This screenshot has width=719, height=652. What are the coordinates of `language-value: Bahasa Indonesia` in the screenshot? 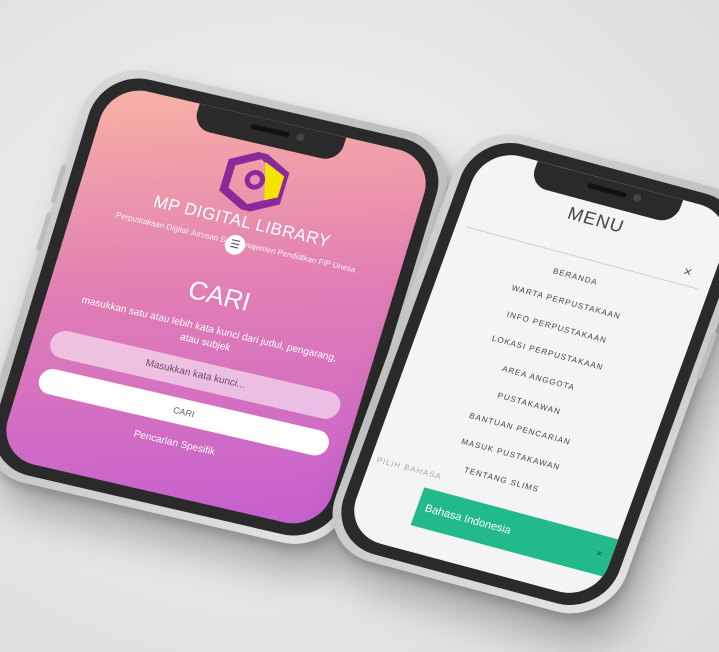 It's located at (468, 519).